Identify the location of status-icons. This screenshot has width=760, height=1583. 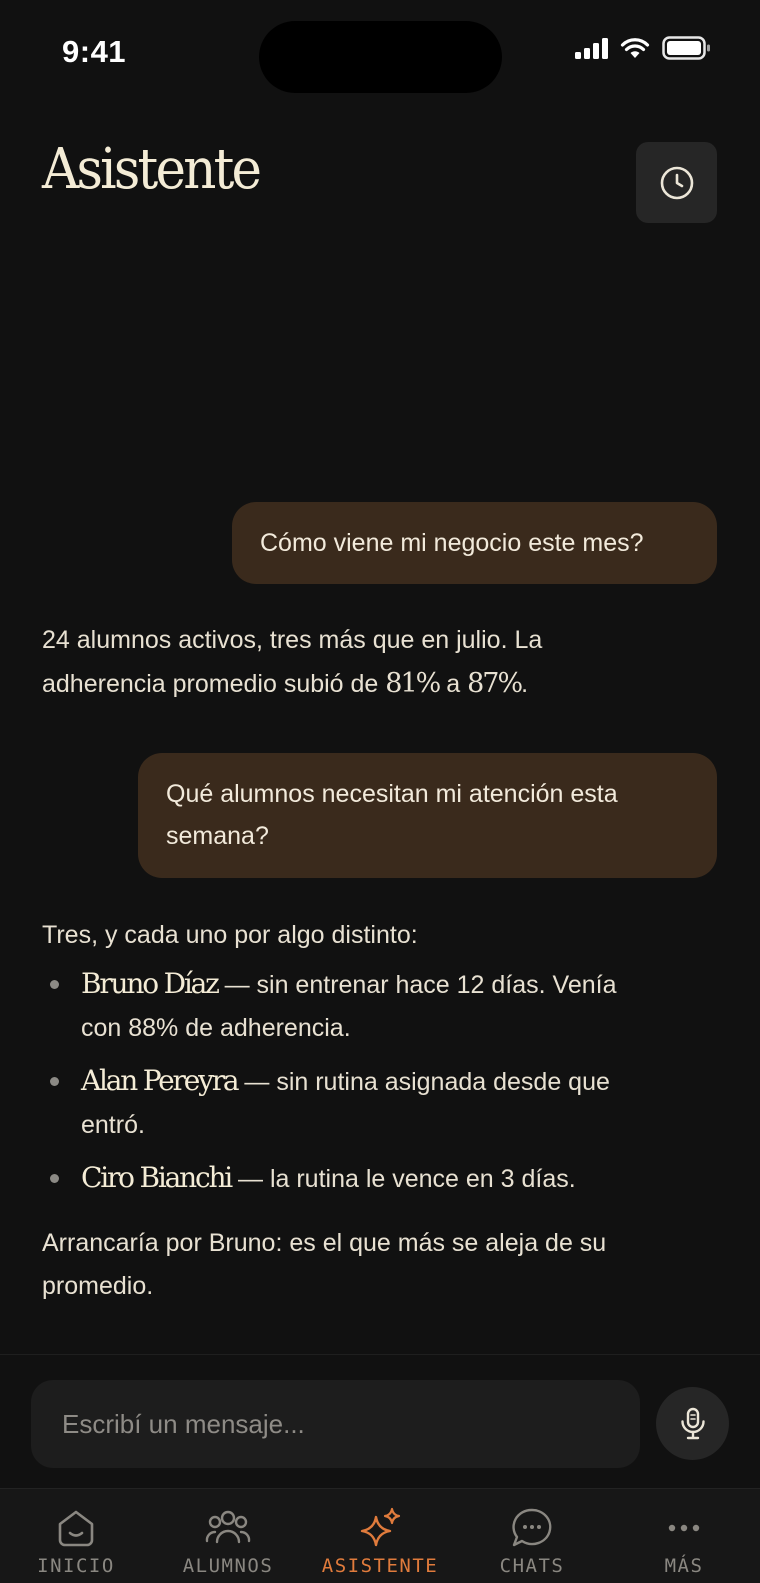
(643, 48).